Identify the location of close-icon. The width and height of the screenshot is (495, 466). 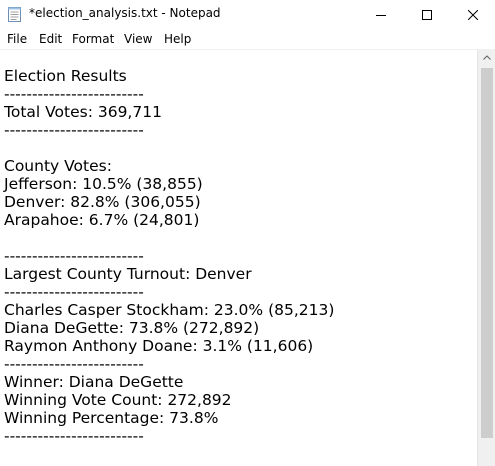
(472, 15).